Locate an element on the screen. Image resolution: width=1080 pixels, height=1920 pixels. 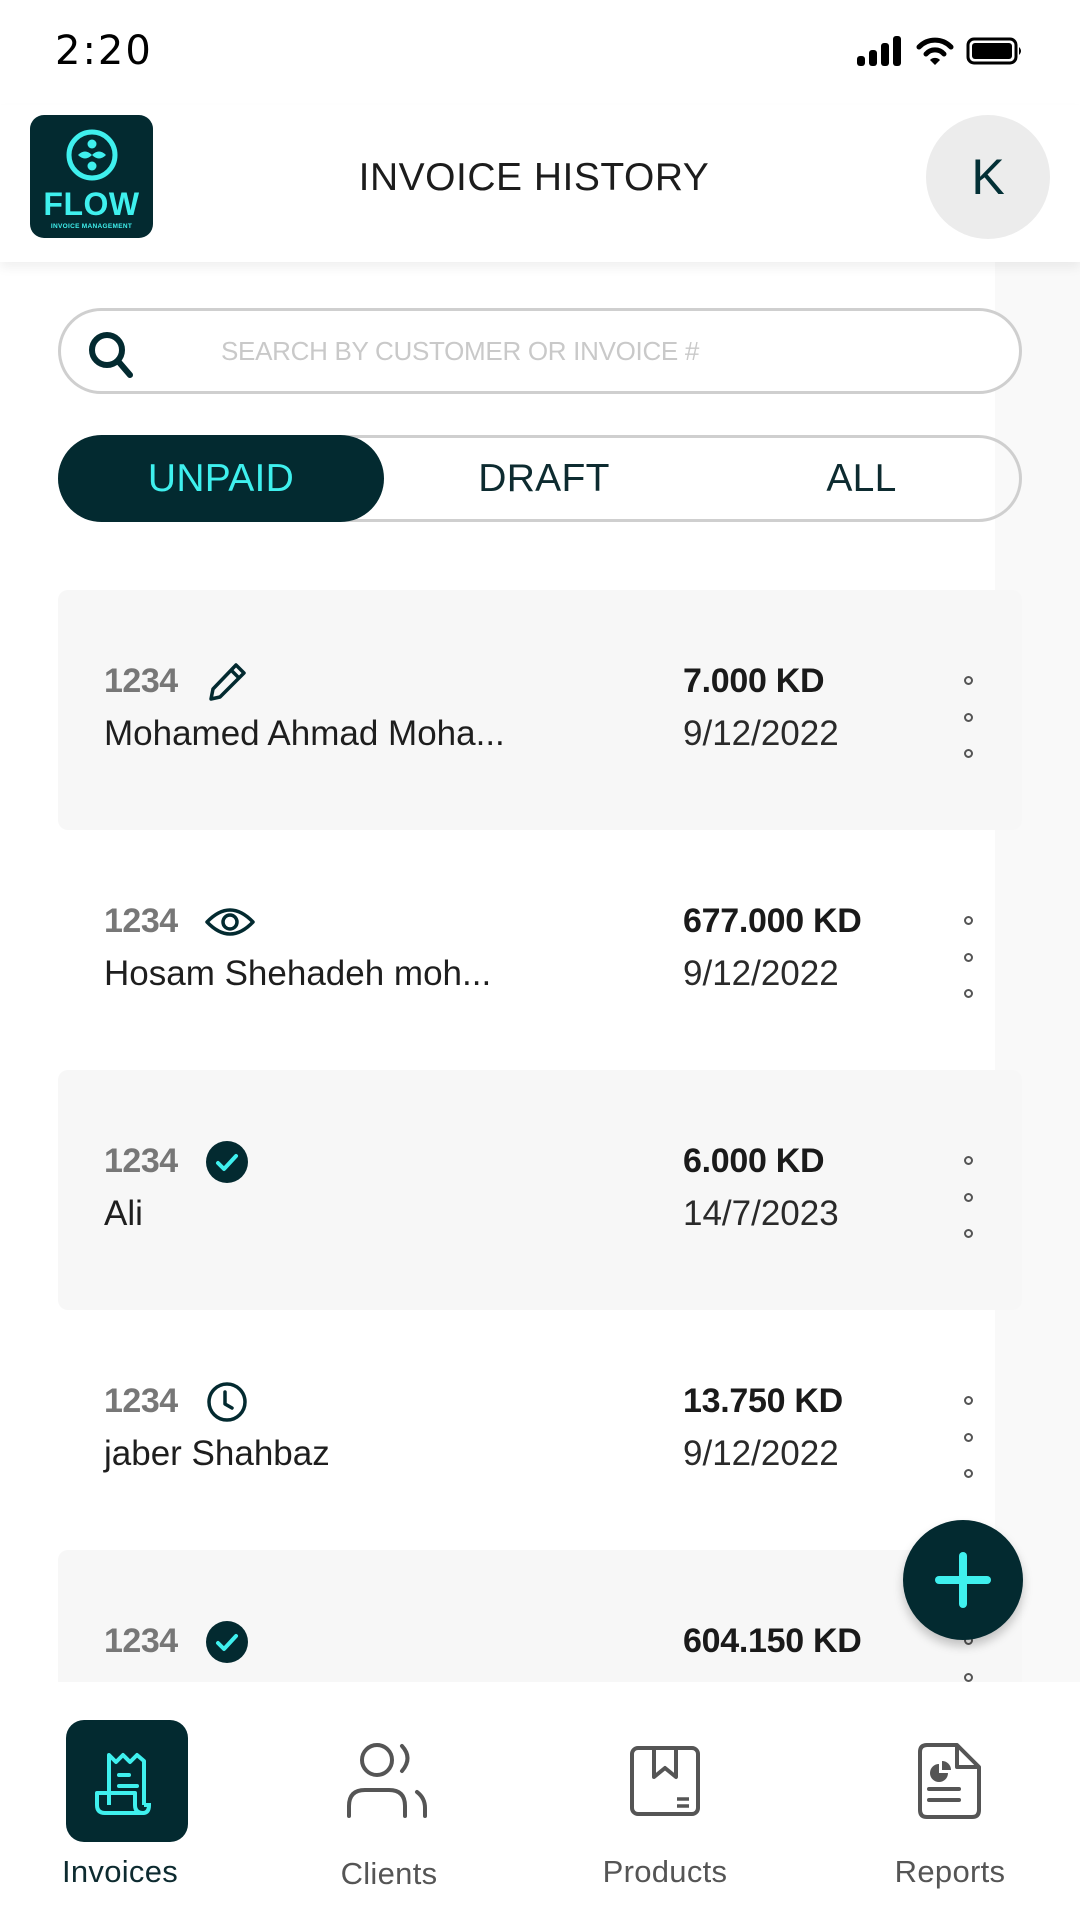
users-icon is located at coordinates (387, 1780).